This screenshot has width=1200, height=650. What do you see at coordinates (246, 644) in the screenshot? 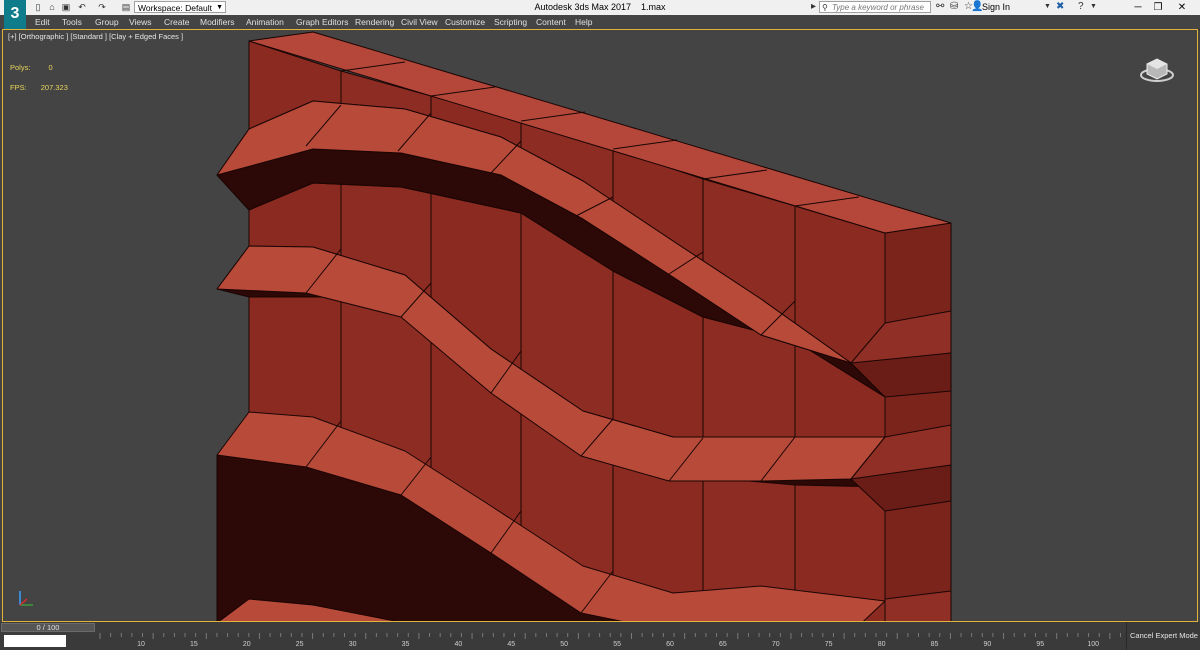
I see `tick-label: 20` at bounding box center [246, 644].